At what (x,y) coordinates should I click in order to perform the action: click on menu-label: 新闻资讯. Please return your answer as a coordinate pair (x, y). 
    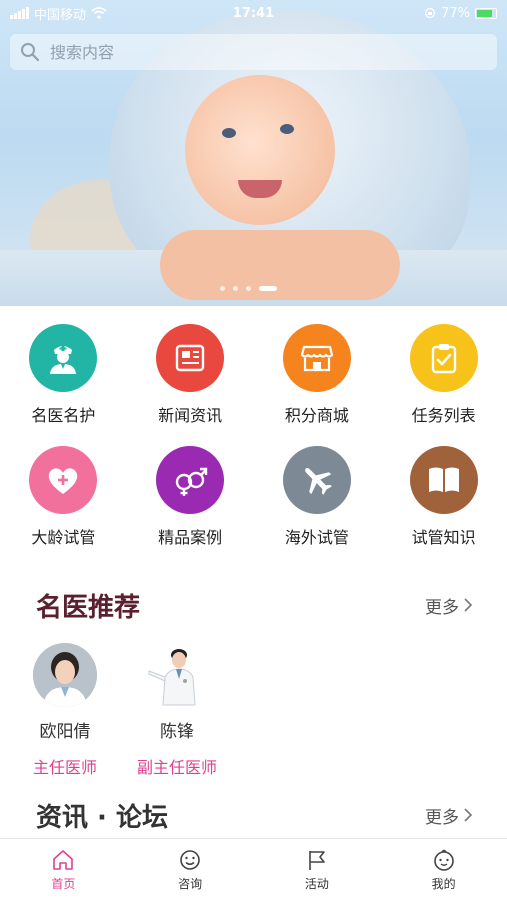
    Looking at the image, I should click on (190, 415).